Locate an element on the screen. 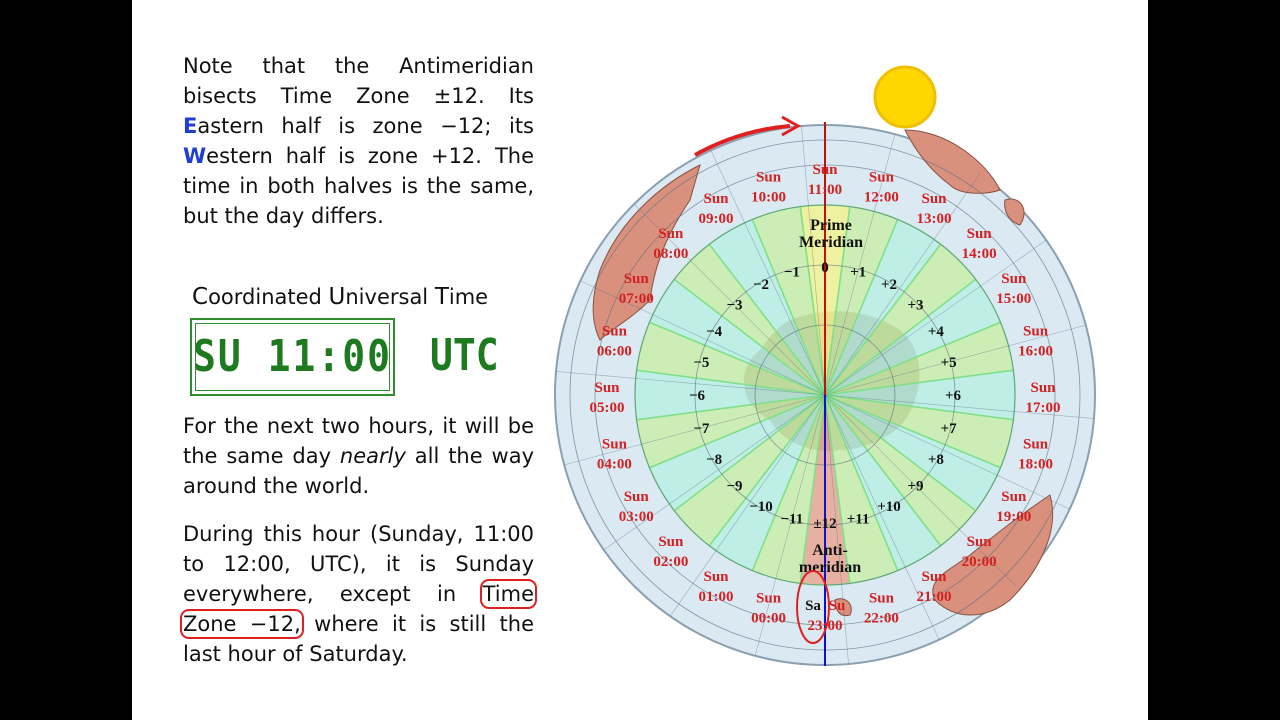 This screenshot has height=720, width=1280. zone-label: −9 is located at coordinates (734, 487).